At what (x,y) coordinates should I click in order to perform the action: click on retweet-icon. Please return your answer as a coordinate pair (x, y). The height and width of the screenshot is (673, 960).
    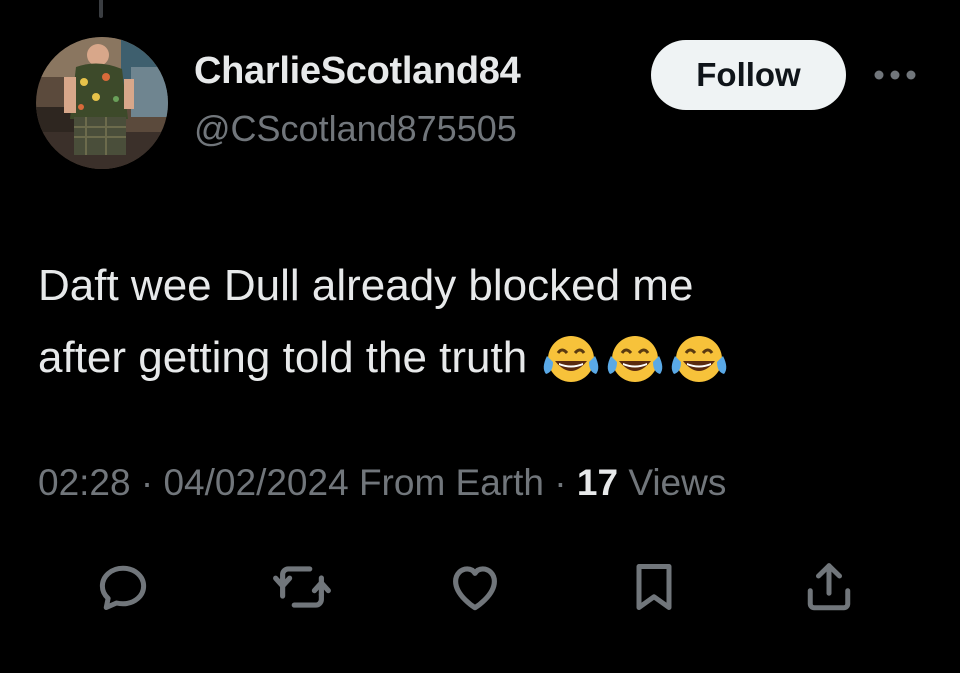
    Looking at the image, I should click on (302, 587).